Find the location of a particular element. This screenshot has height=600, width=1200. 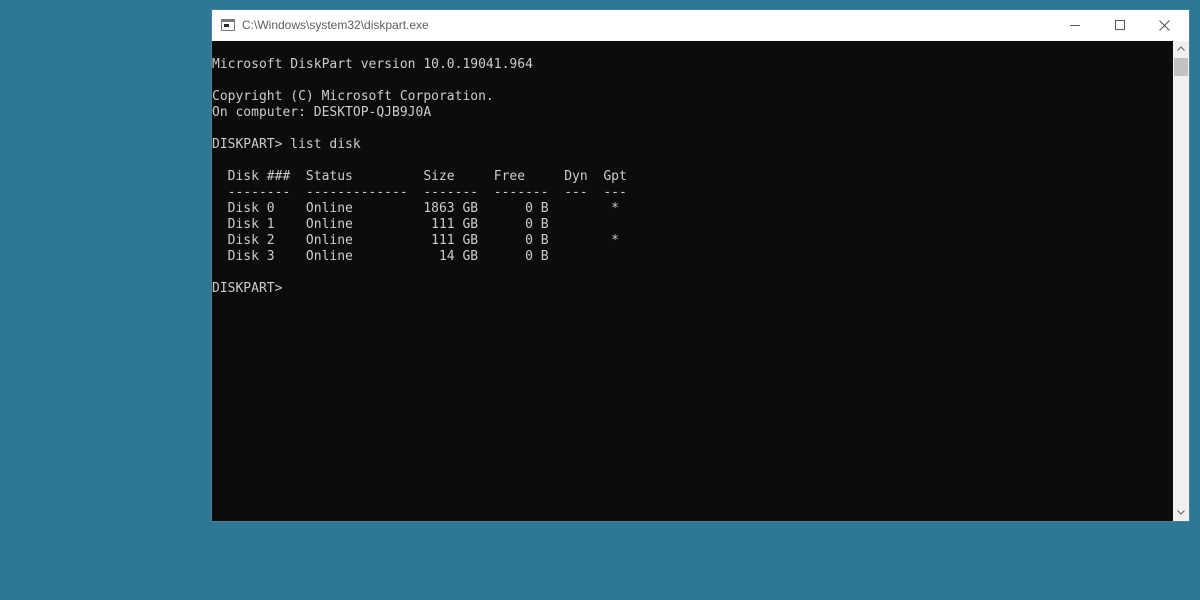

console-icon is located at coordinates (228, 25).